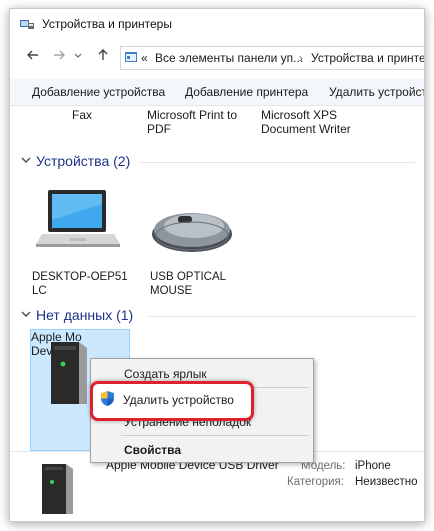  Describe the element at coordinates (188, 284) in the screenshot. I see `device-usb-mouse-label: USB OPTICAL MOUSE` at that location.